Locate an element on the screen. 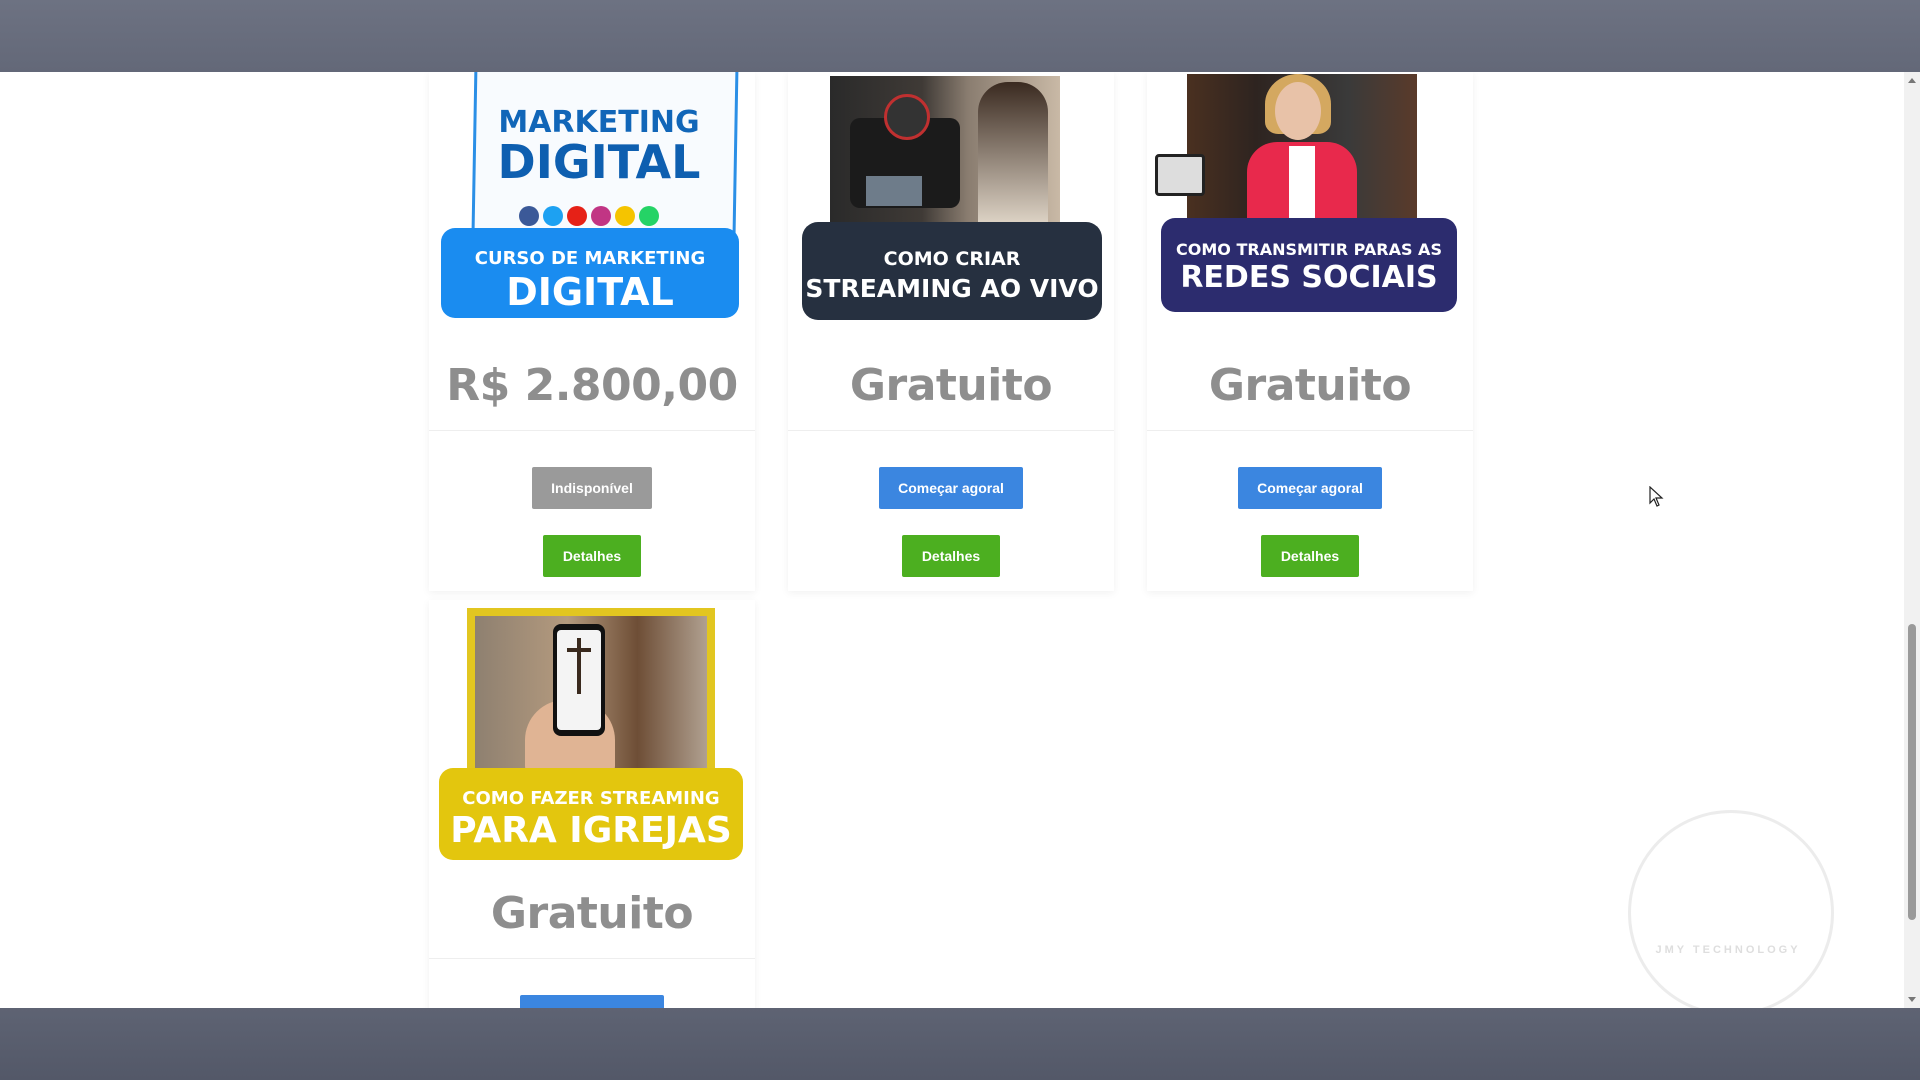 This screenshot has height=1080, width=1920. course-actions: Indisponível Detalhes is located at coordinates (592, 511).